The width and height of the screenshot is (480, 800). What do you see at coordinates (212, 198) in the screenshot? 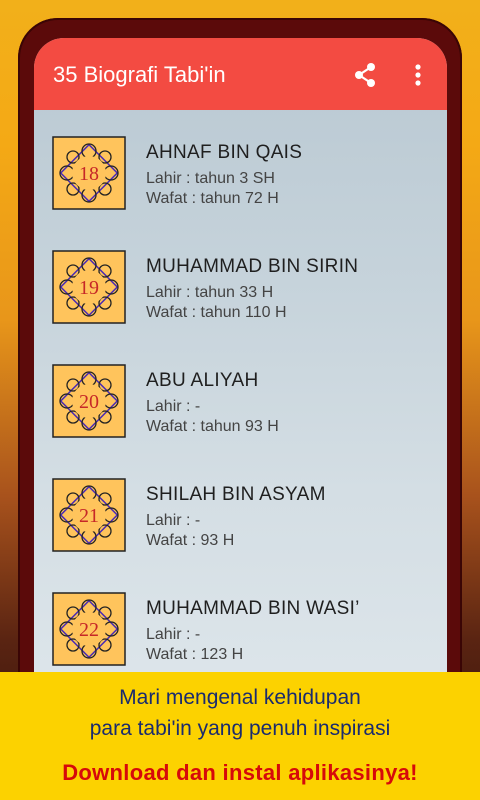
I see `item-wafat: Wafat : tahun 72 H` at bounding box center [212, 198].